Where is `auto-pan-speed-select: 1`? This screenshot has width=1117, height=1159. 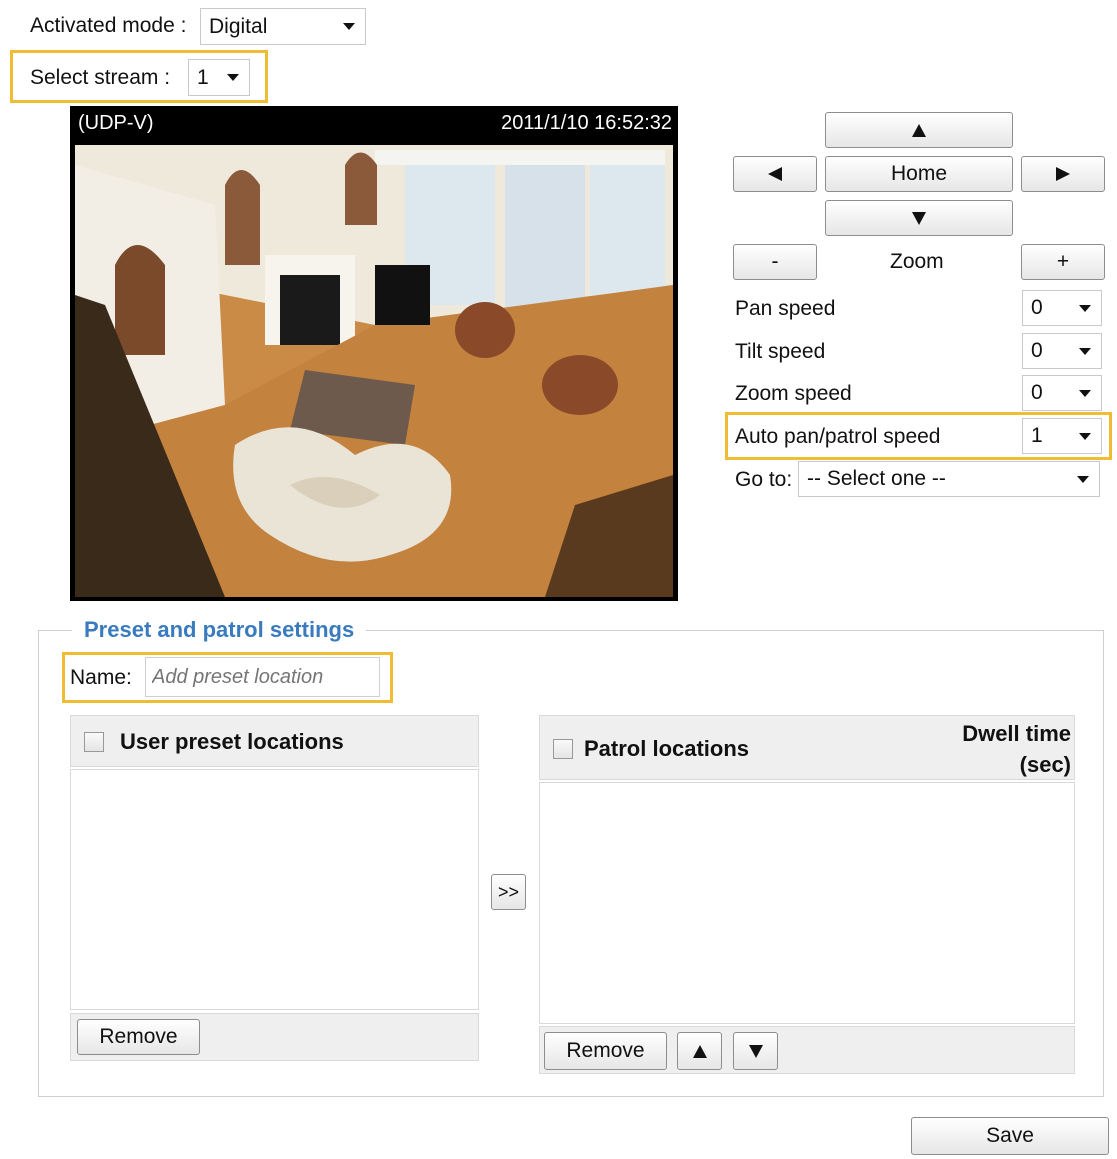
auto-pan-speed-select: 1 is located at coordinates (1062, 436).